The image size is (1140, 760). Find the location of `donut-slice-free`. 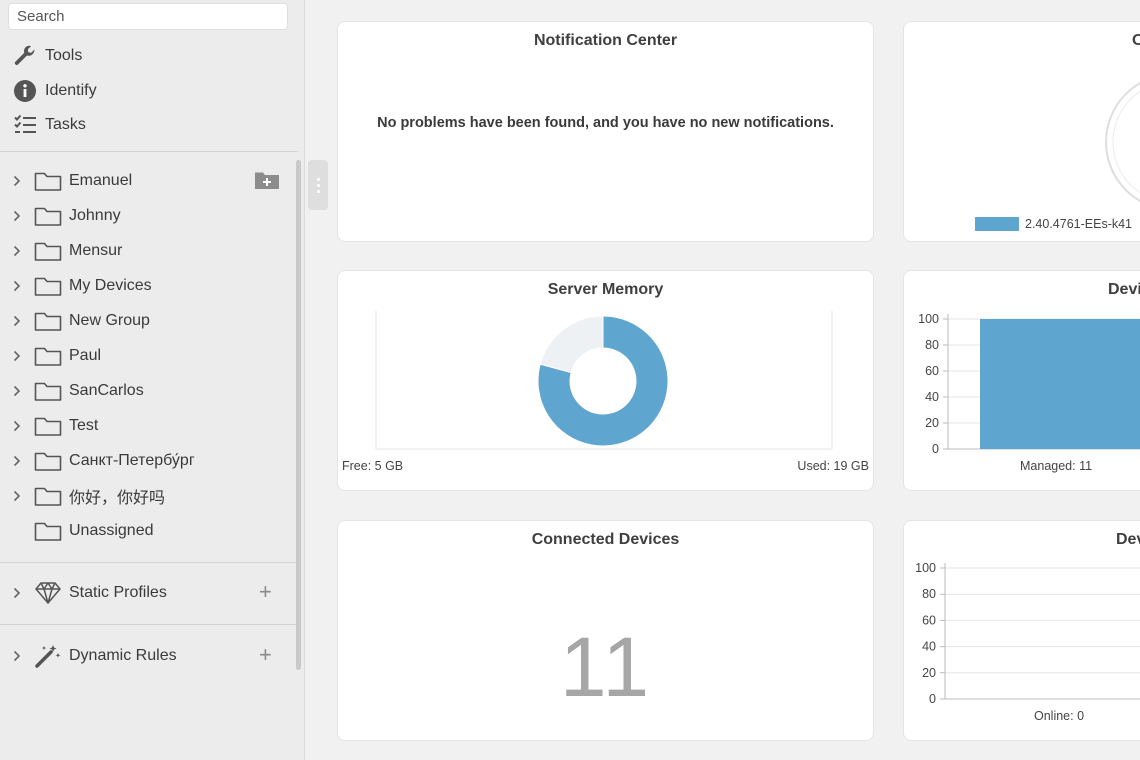

donut-slice-free is located at coordinates (571, 344).